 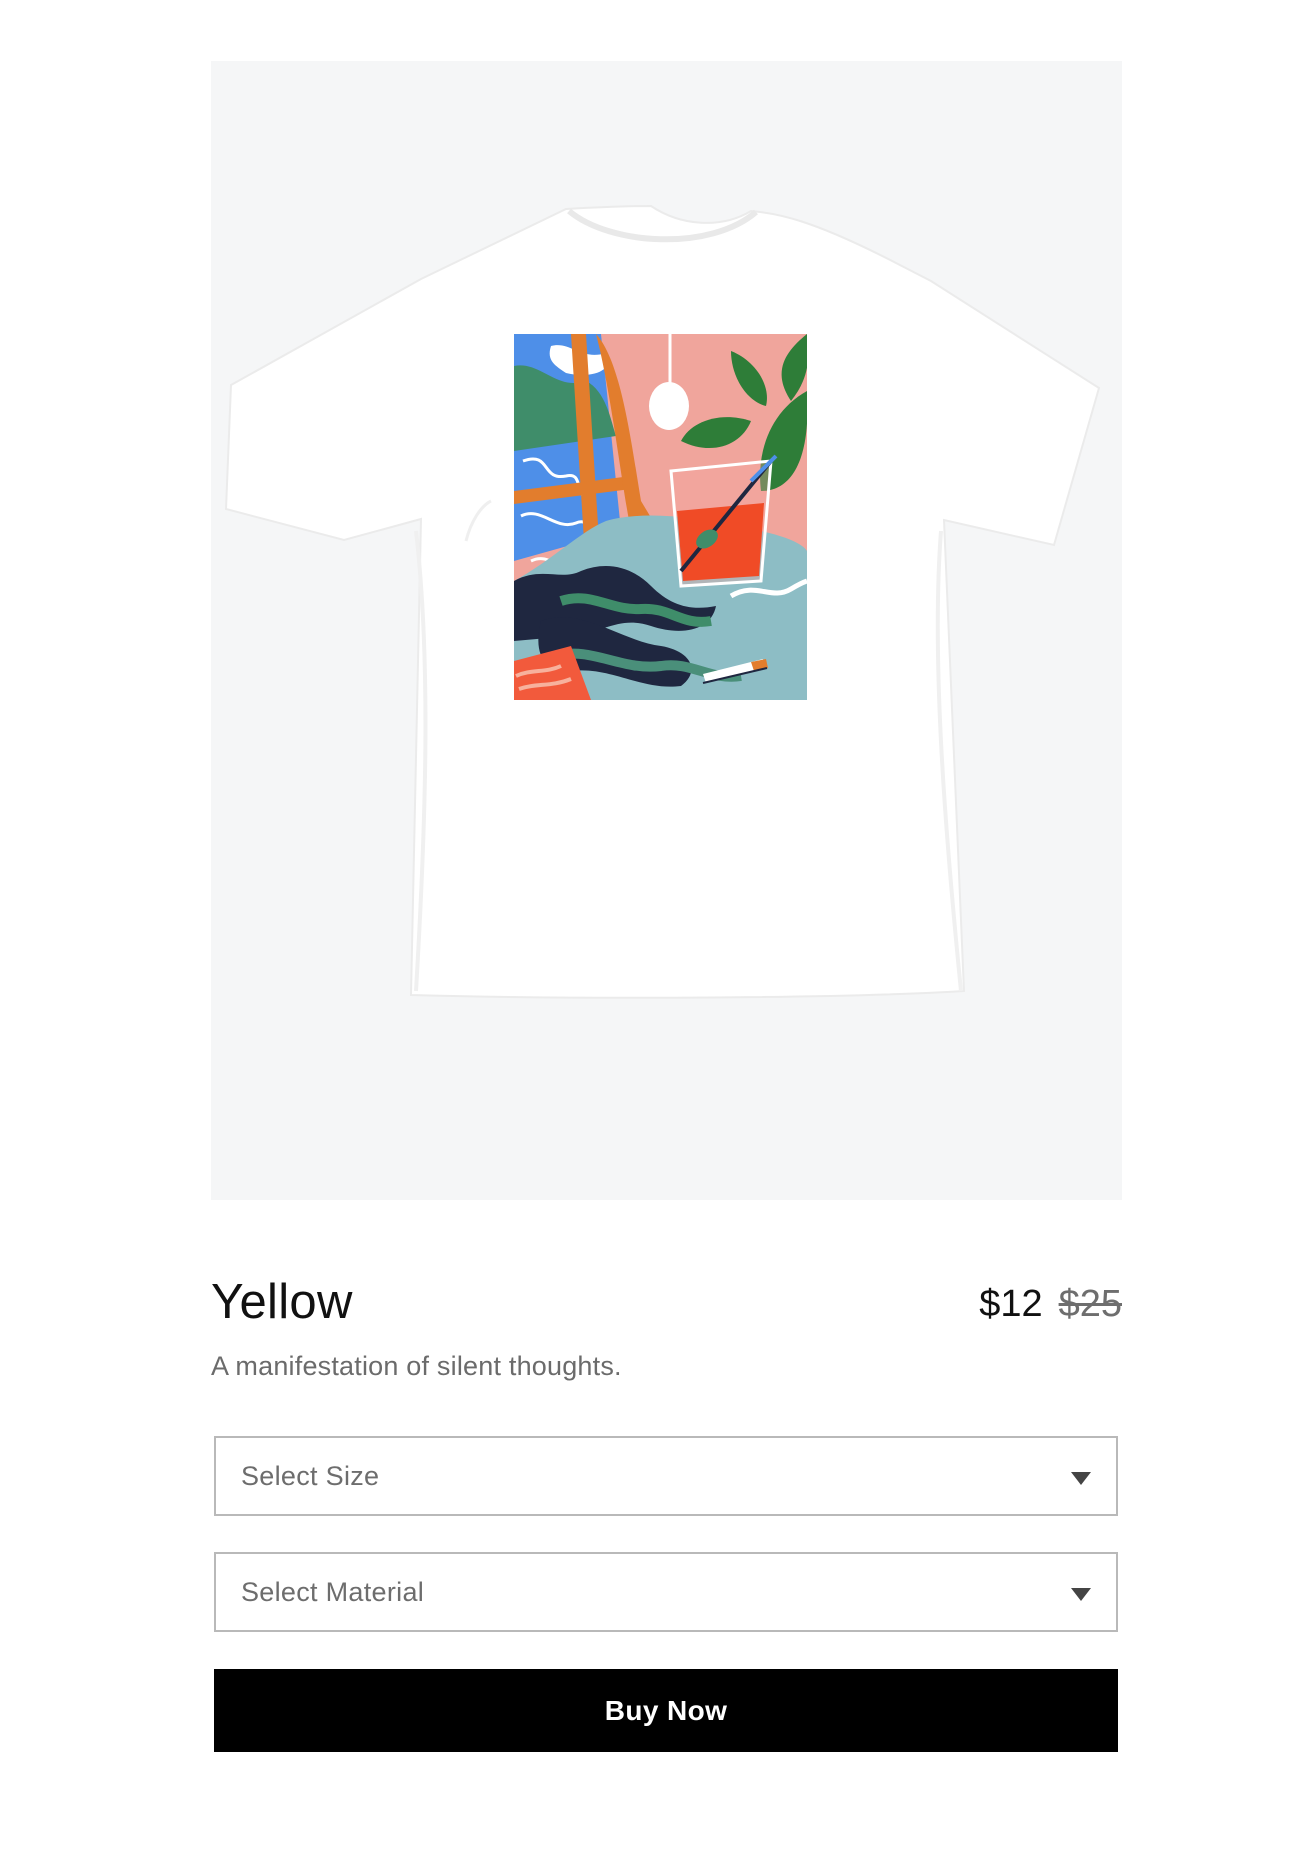 What do you see at coordinates (333, 1592) in the screenshot?
I see `material-select-label: Select Material` at bounding box center [333, 1592].